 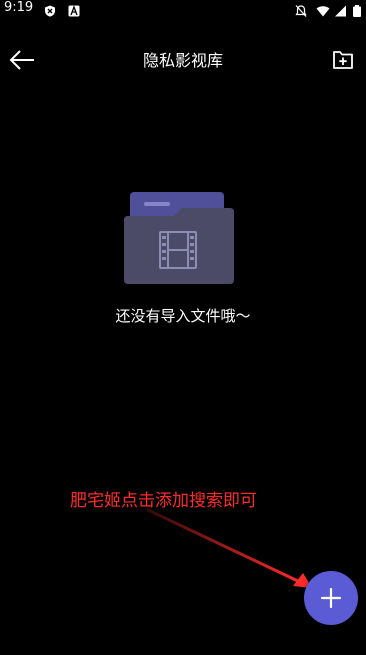 I want to click on add-folder-button, so click(x=343, y=60).